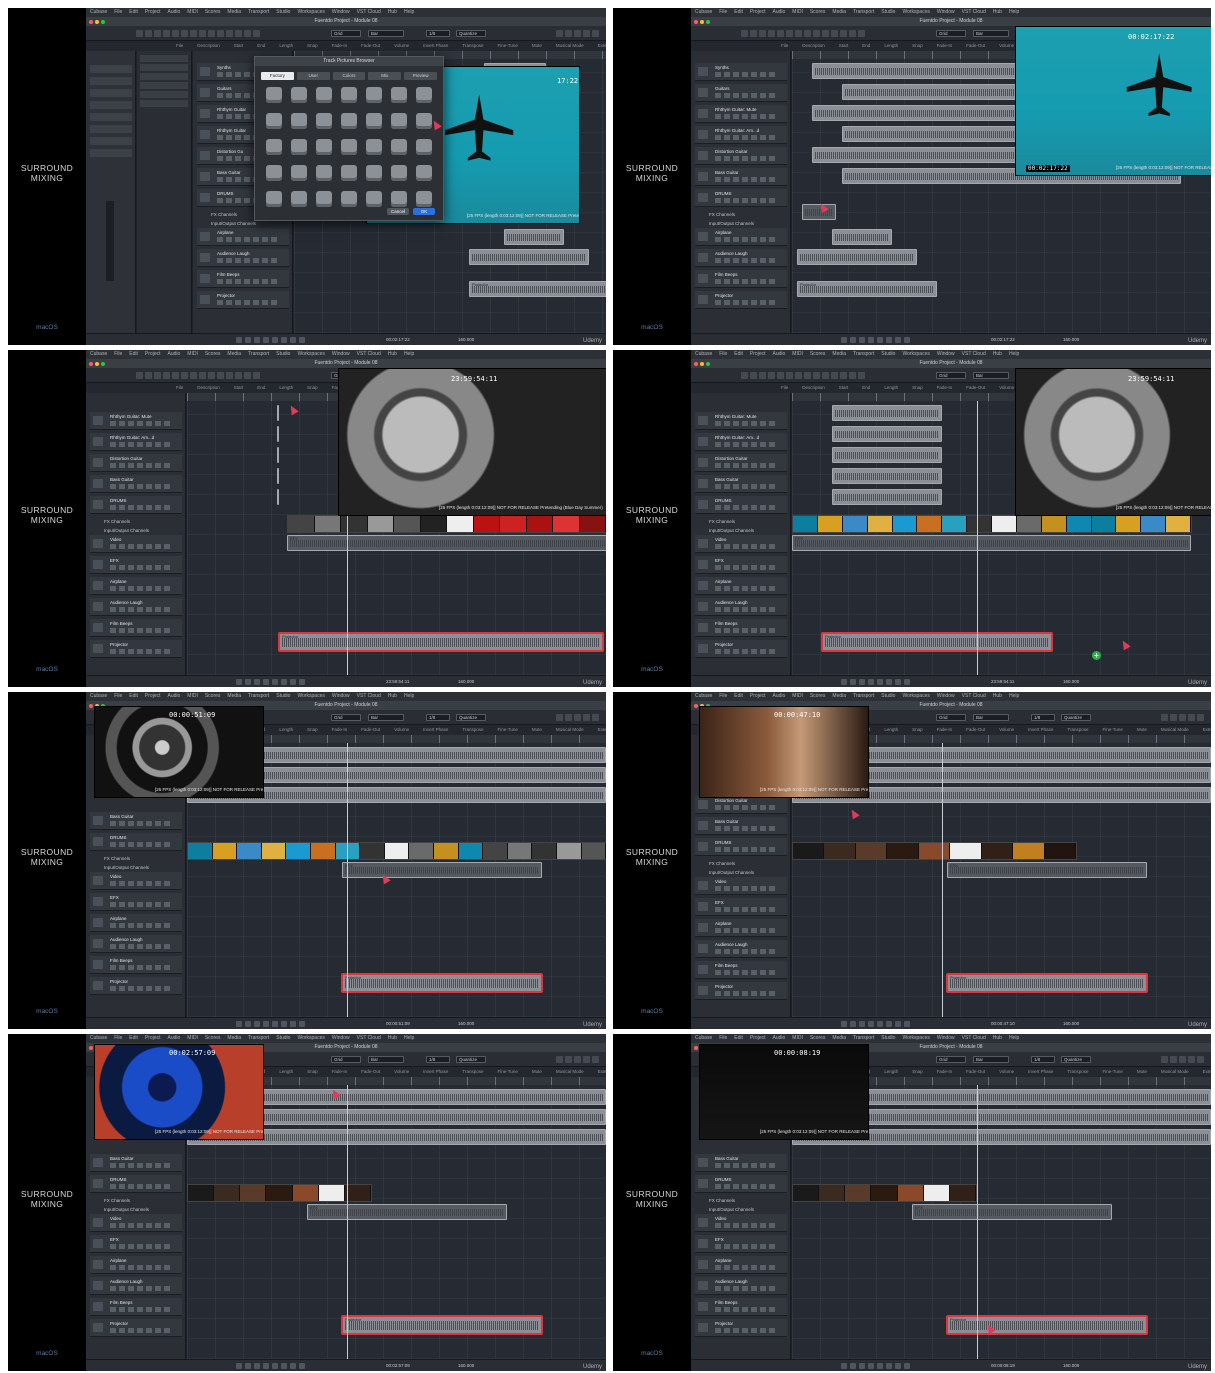 The height and width of the screenshot is (1373, 1215). Describe the element at coordinates (164, 58) in the screenshot. I see `inspector-section` at that location.